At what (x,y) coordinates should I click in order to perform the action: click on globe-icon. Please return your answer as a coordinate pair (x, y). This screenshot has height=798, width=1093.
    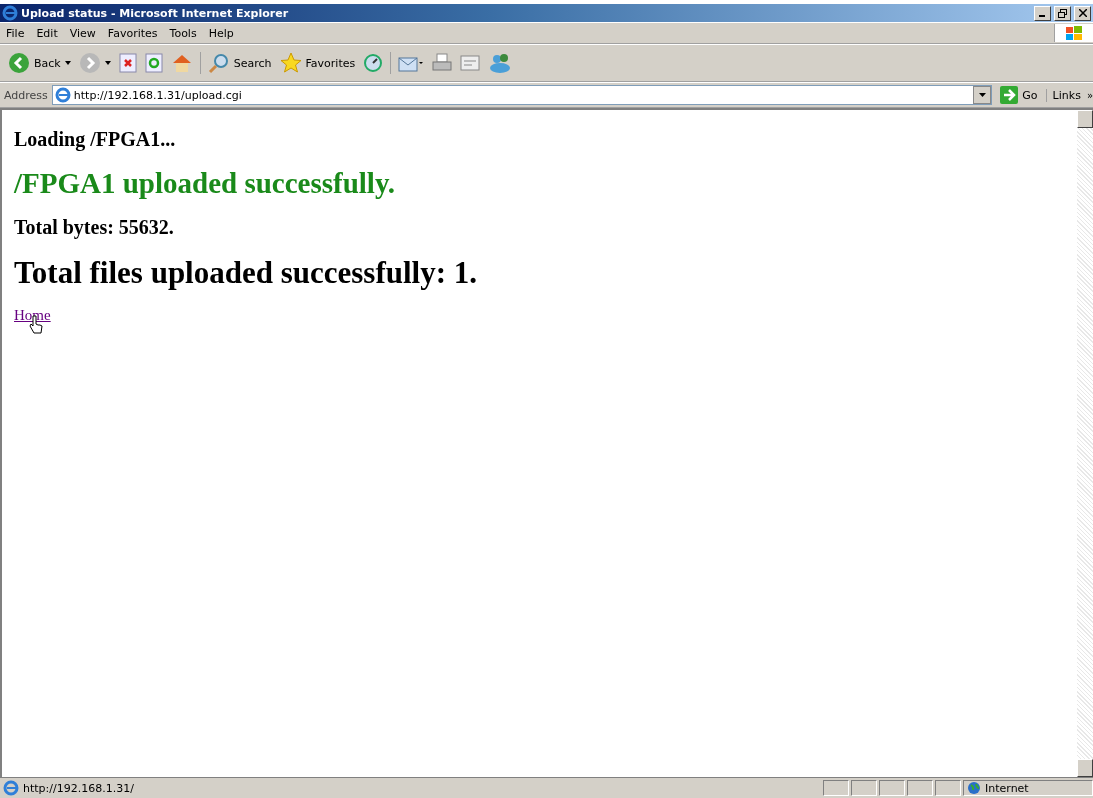
    Looking at the image, I should click on (974, 788).